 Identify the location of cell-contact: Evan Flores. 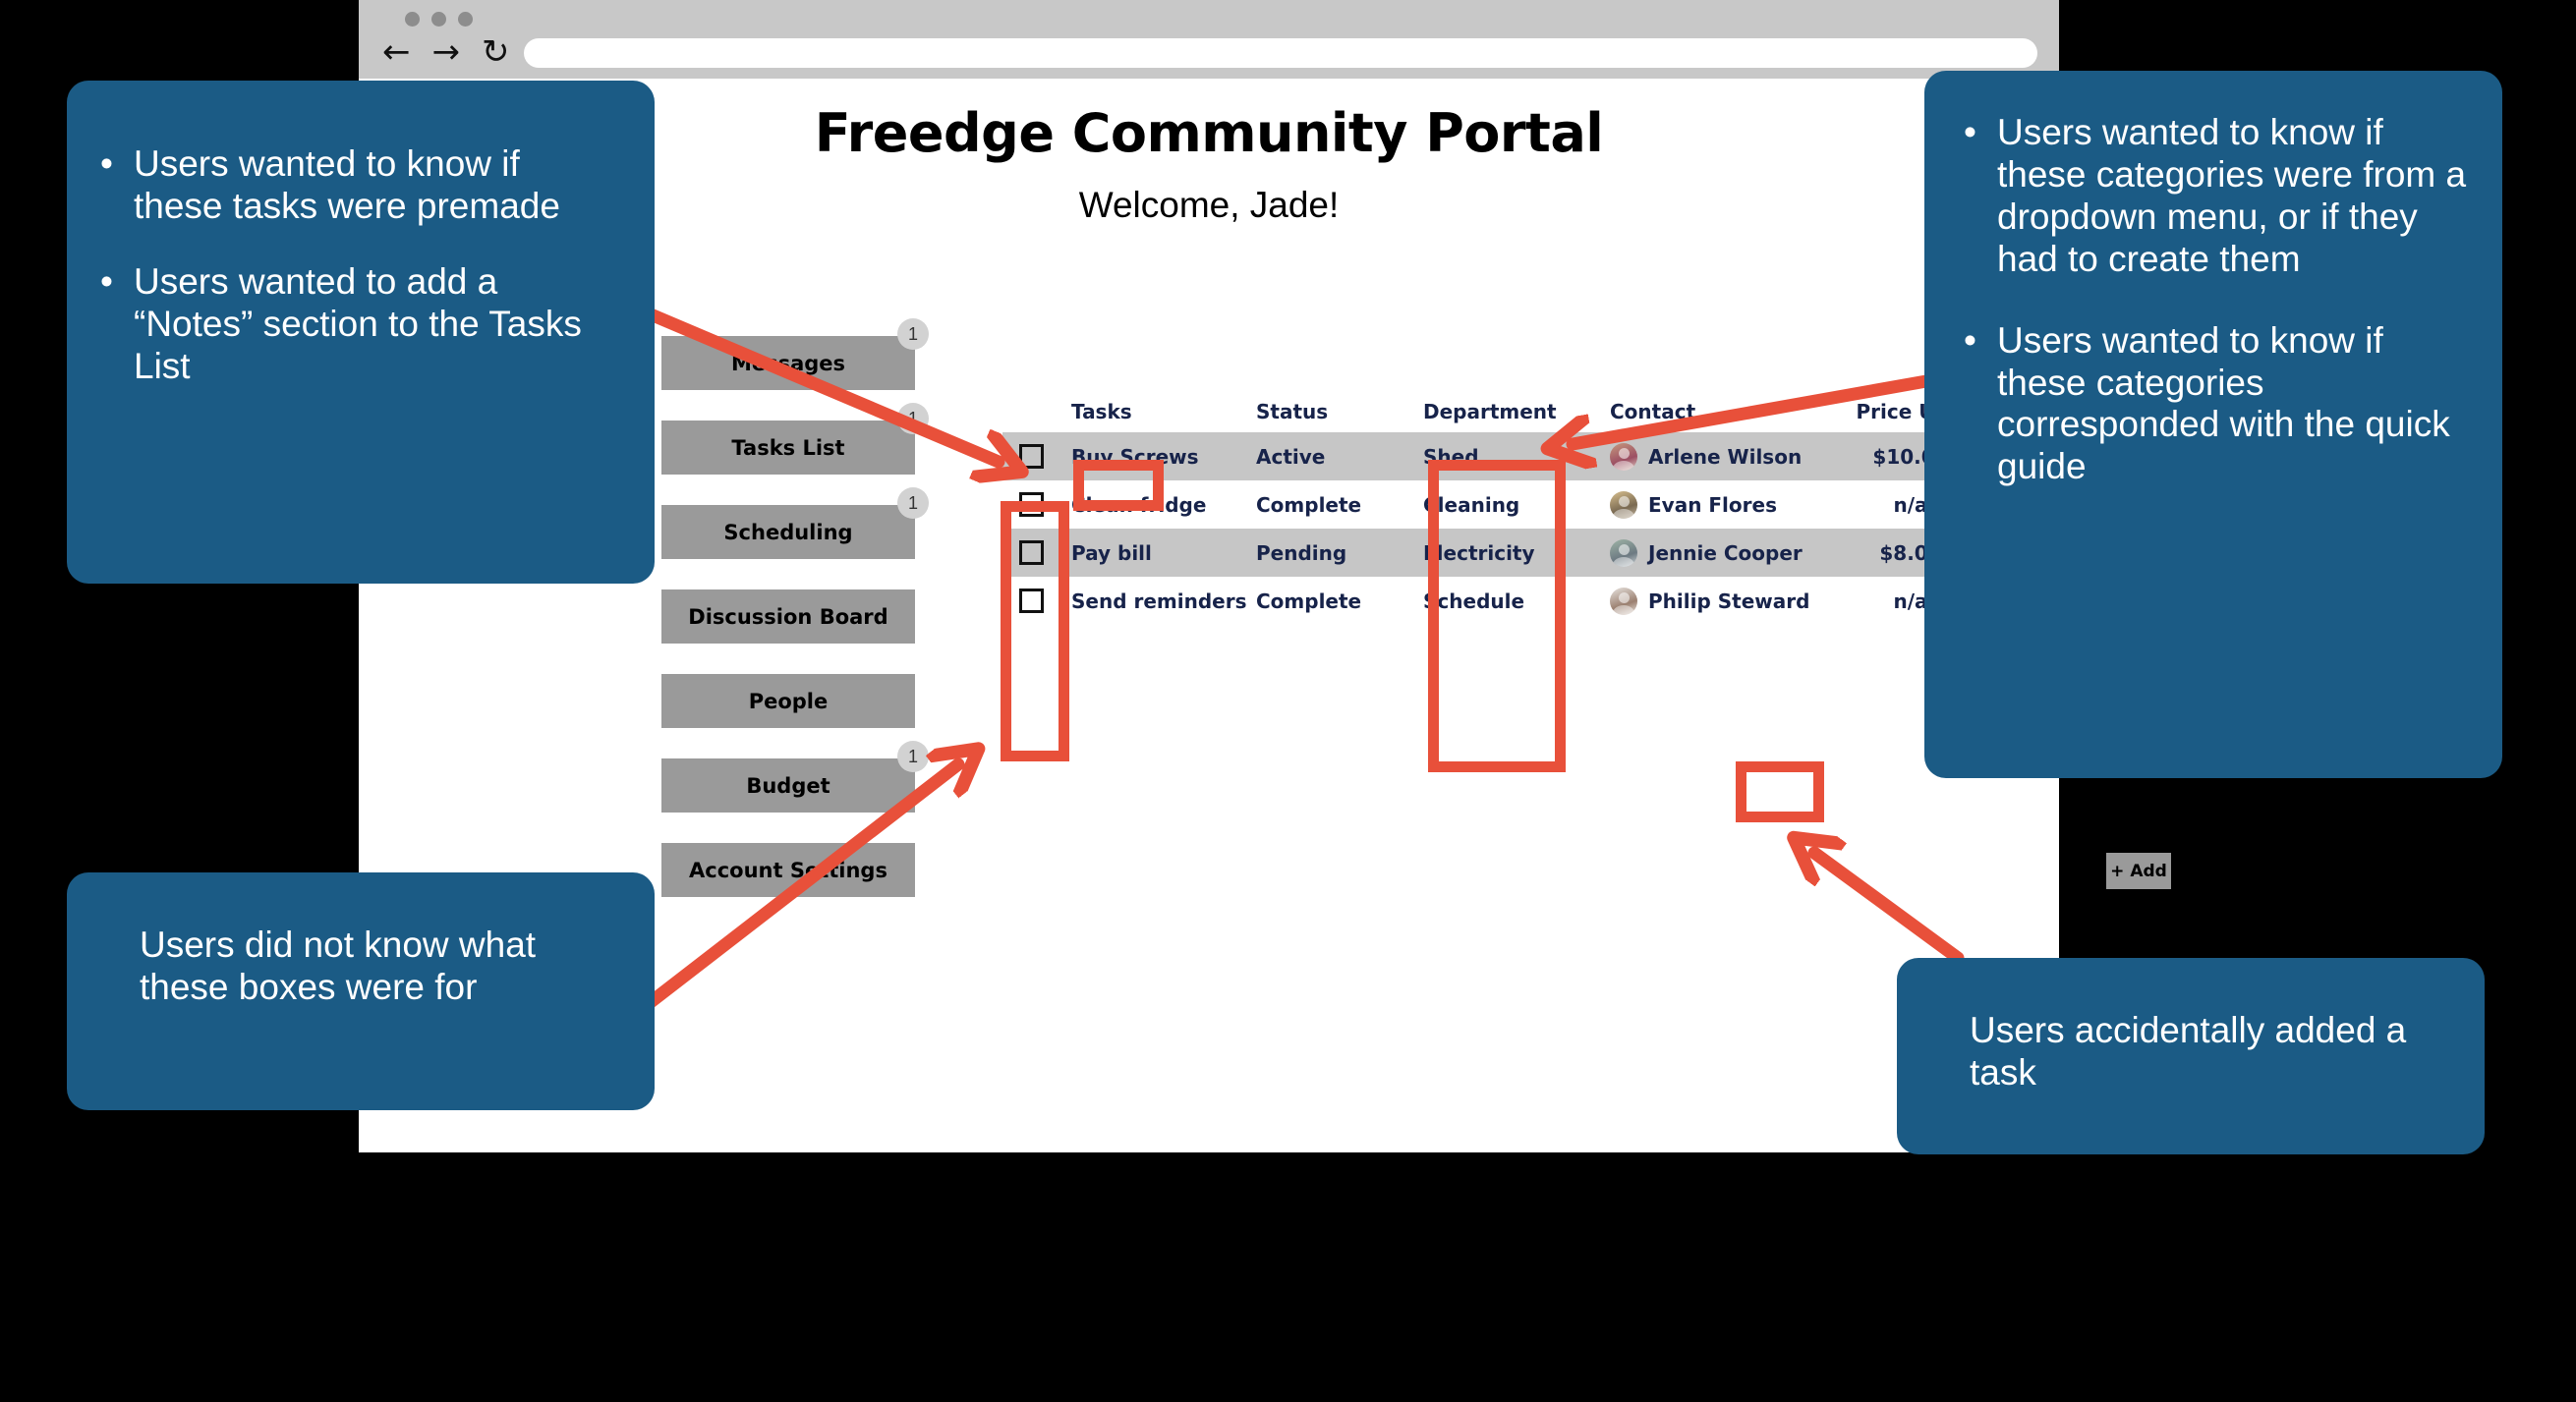
(1723, 504).